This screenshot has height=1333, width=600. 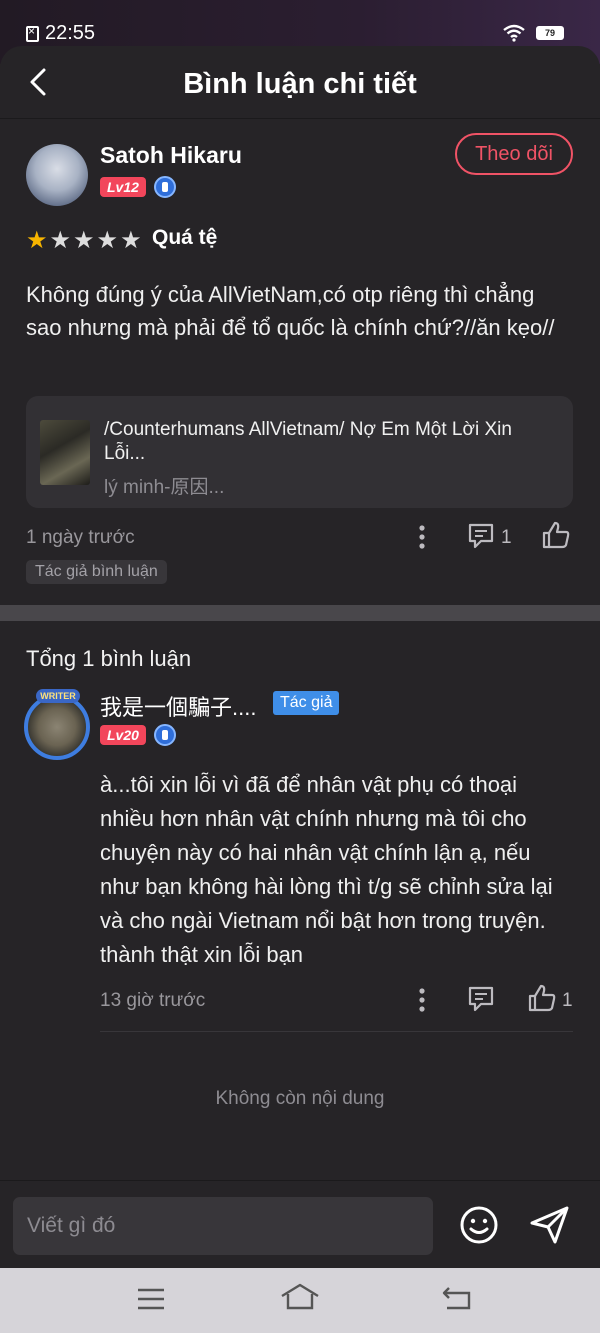 I want to click on rating-label: Quá tệ, so click(x=185, y=237).